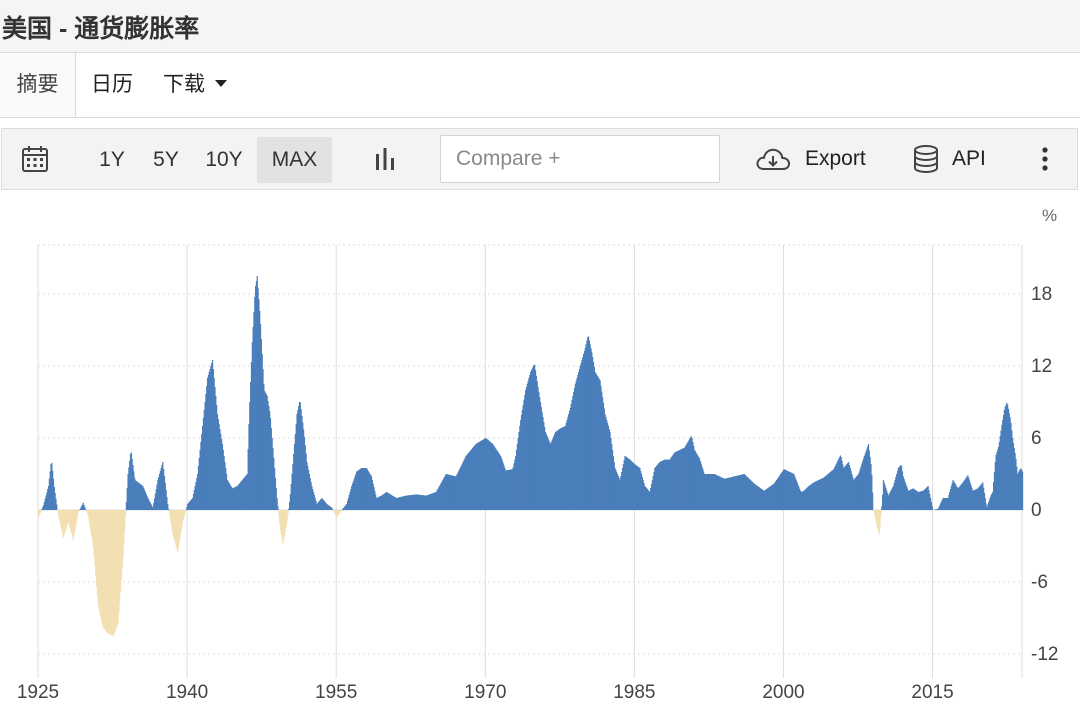 The height and width of the screenshot is (710, 1080). Describe the element at coordinates (101, 29) in the screenshot. I see `page-title: 美国 - 通货膨胀率` at that location.